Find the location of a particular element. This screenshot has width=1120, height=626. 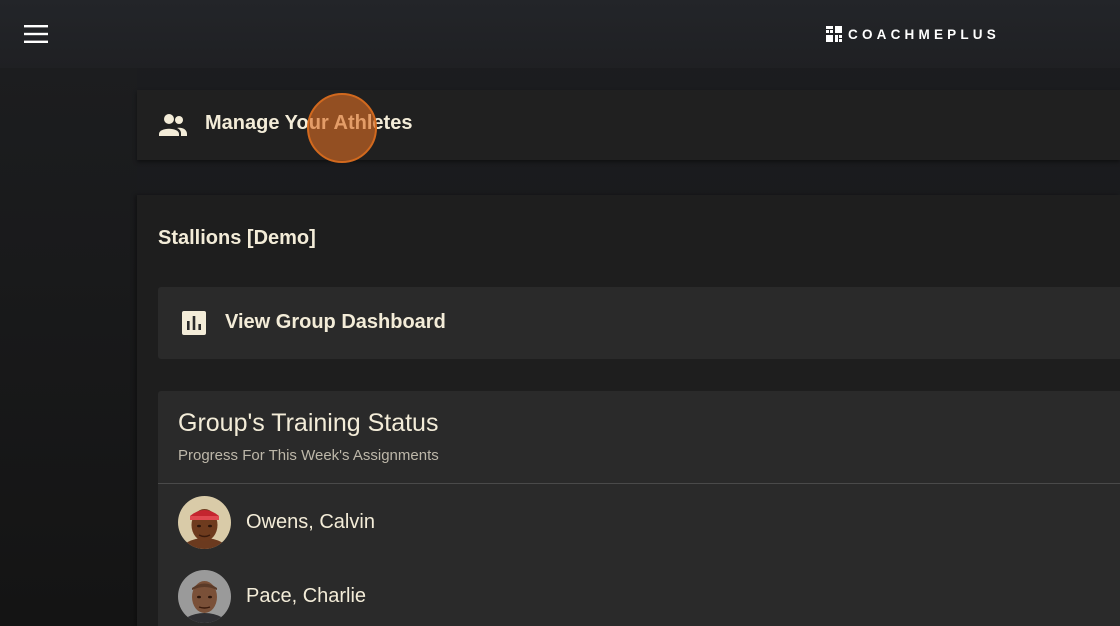

divider is located at coordinates (639, 483).